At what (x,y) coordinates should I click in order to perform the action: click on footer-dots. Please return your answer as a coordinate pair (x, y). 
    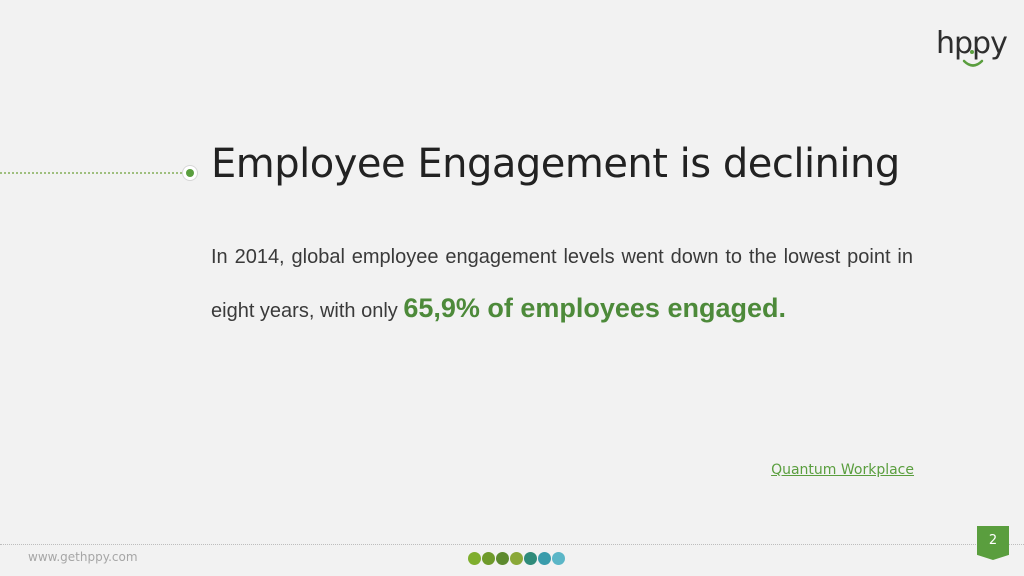
    Looking at the image, I should click on (516, 558).